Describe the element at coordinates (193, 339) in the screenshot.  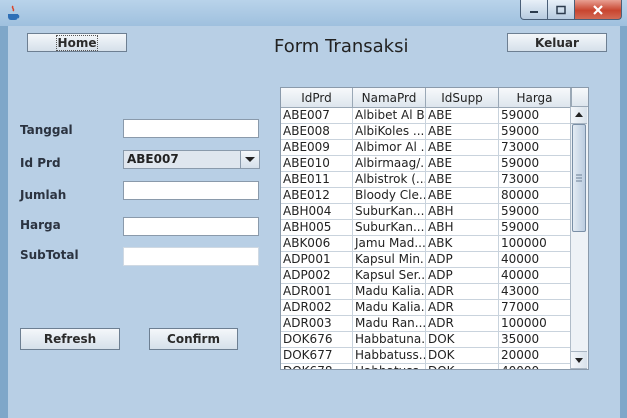
I see `confirm-button: Confirm` at that location.